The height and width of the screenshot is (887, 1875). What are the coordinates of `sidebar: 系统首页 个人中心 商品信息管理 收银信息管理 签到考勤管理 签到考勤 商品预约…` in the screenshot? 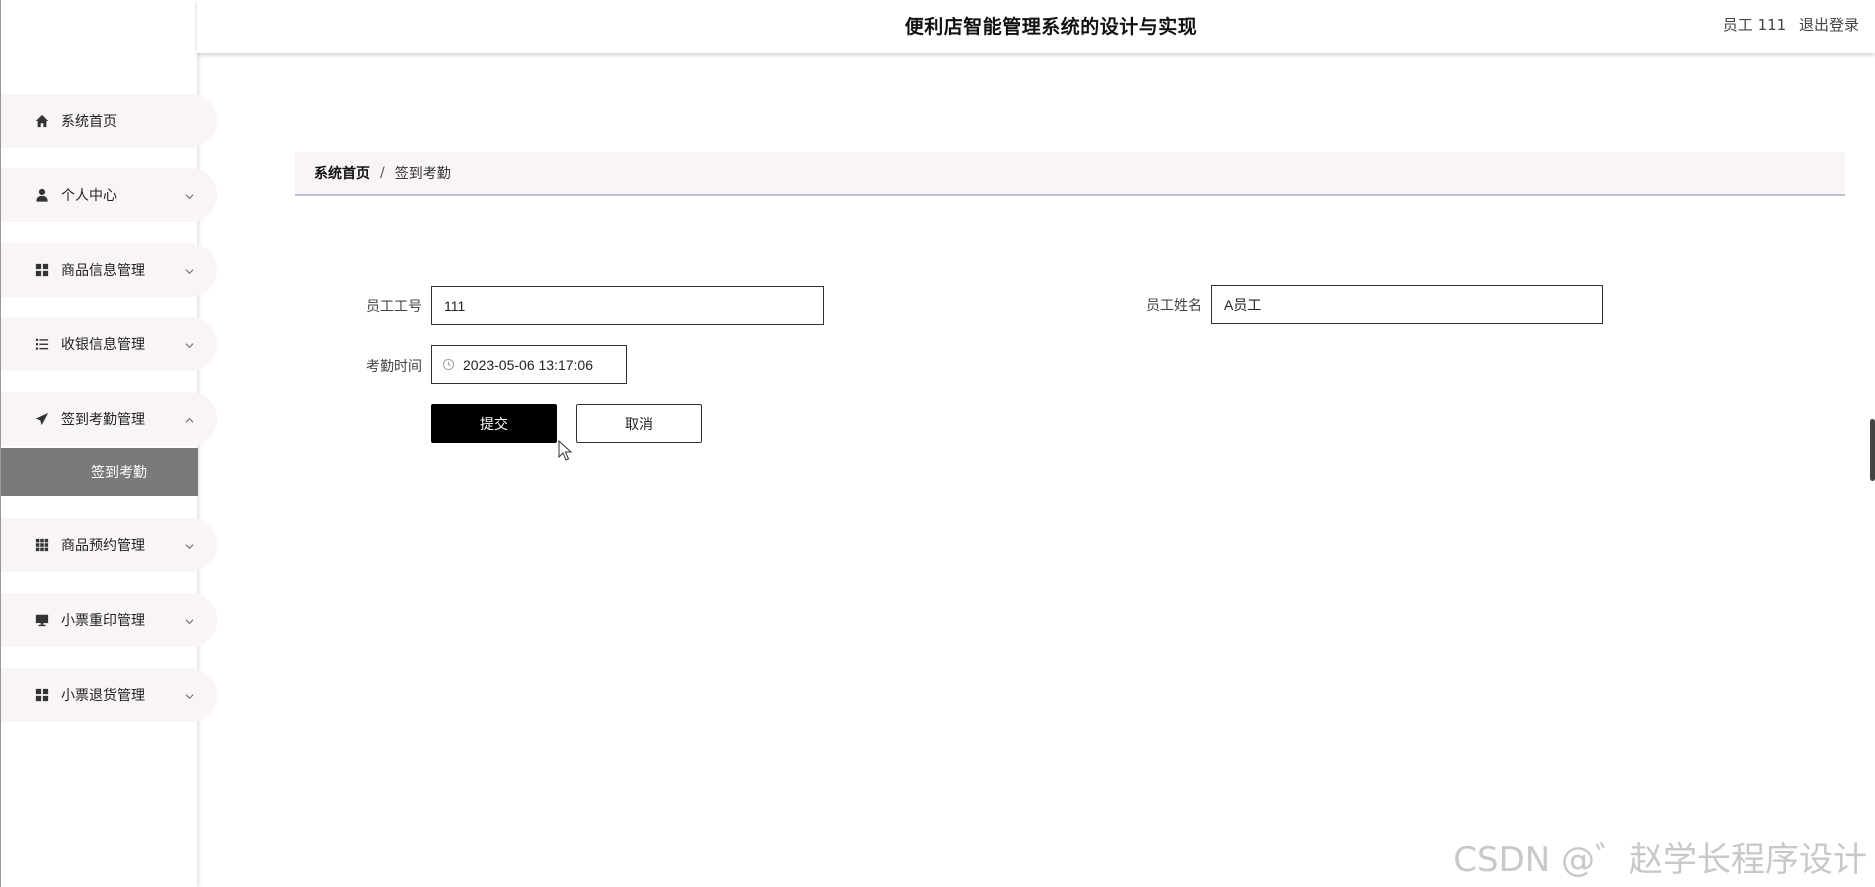 It's located at (108, 443).